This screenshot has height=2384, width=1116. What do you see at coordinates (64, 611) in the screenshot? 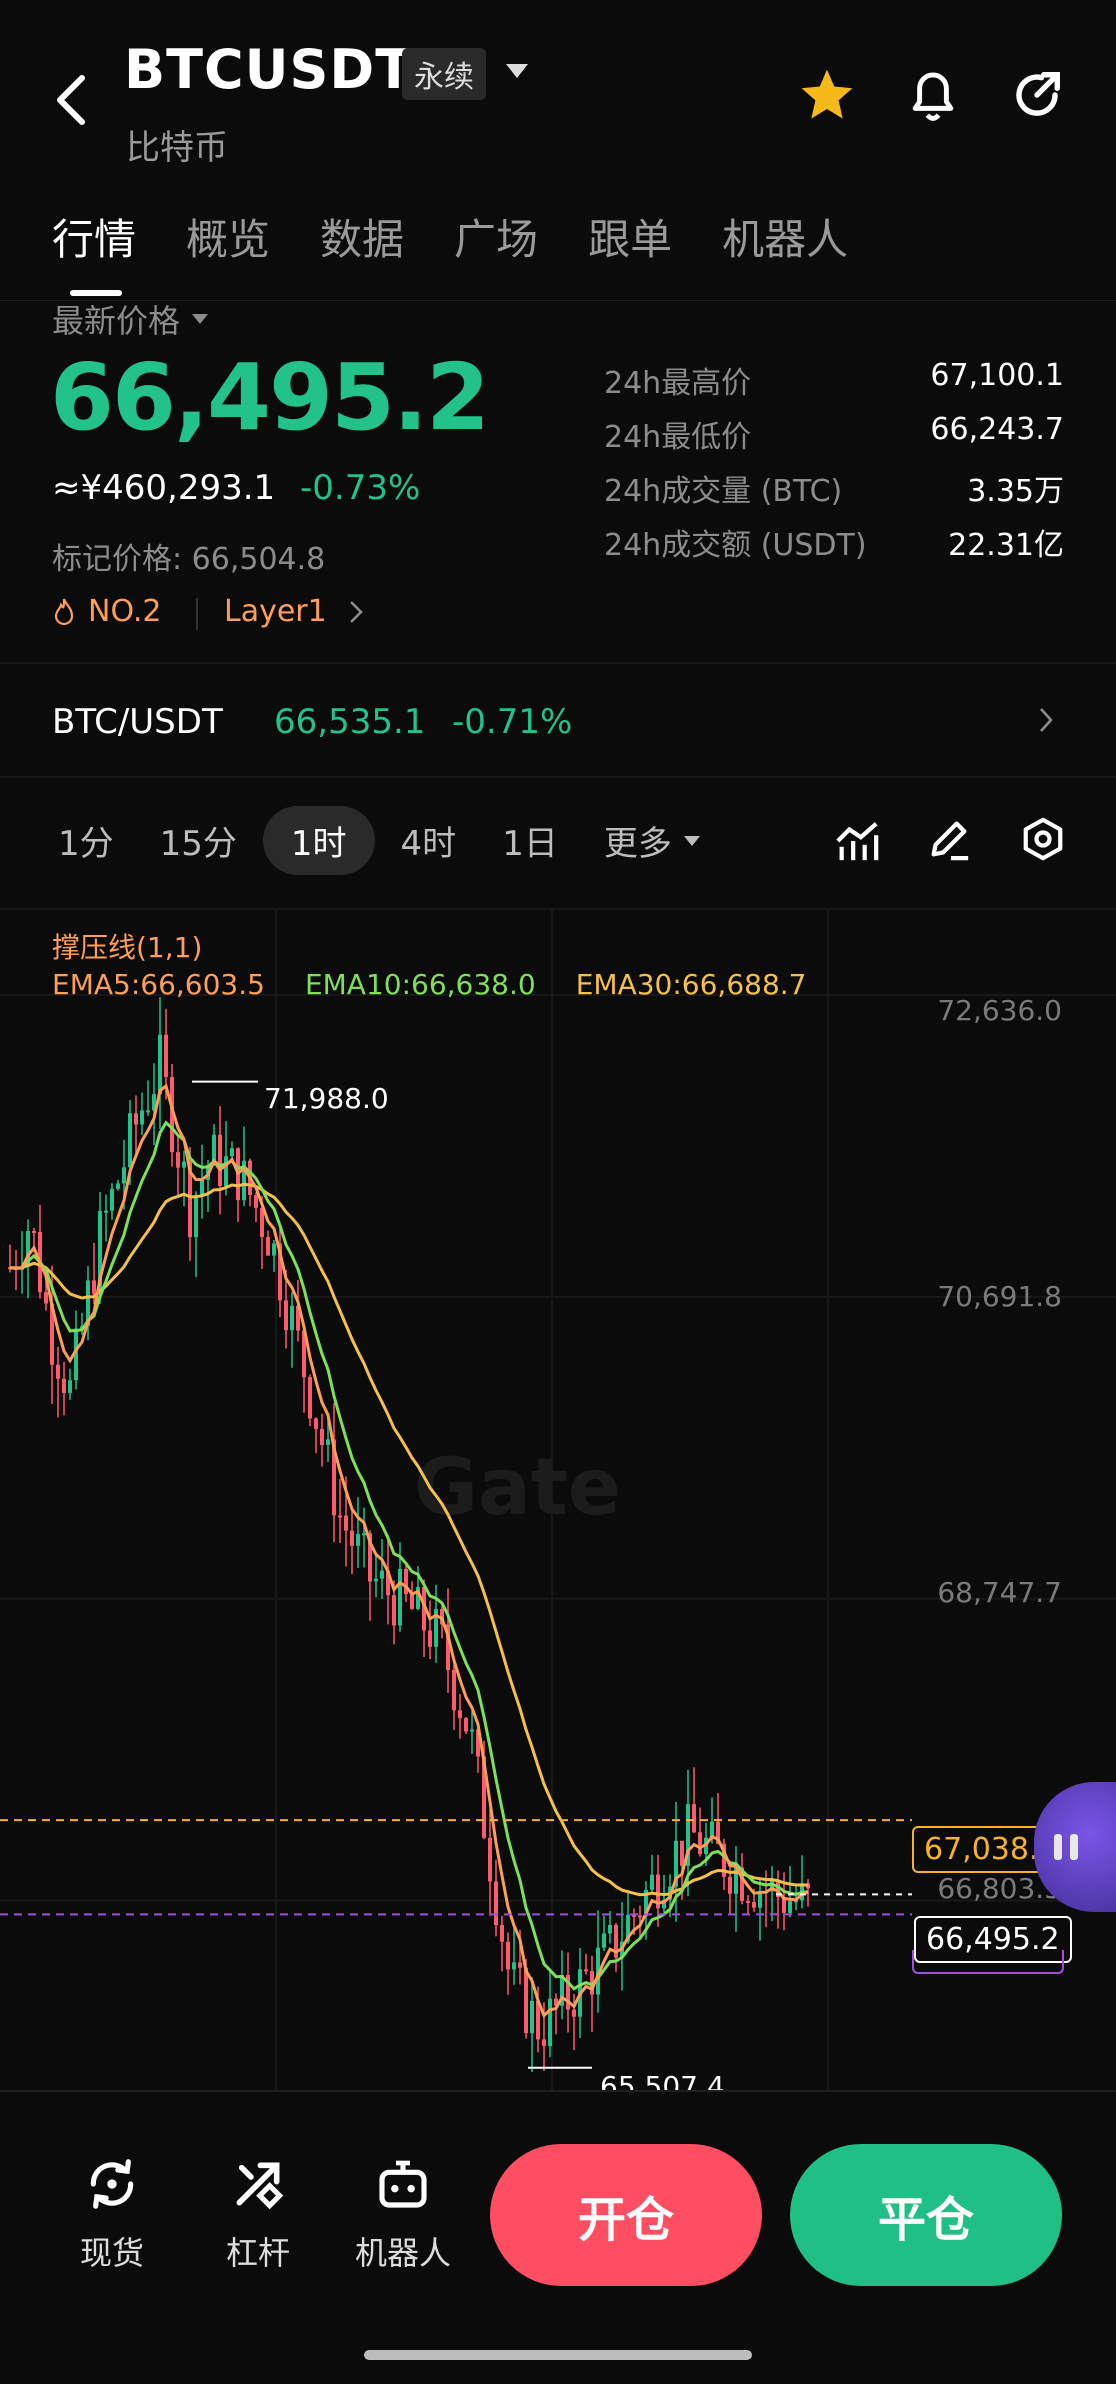
I see `flame-icon` at bounding box center [64, 611].